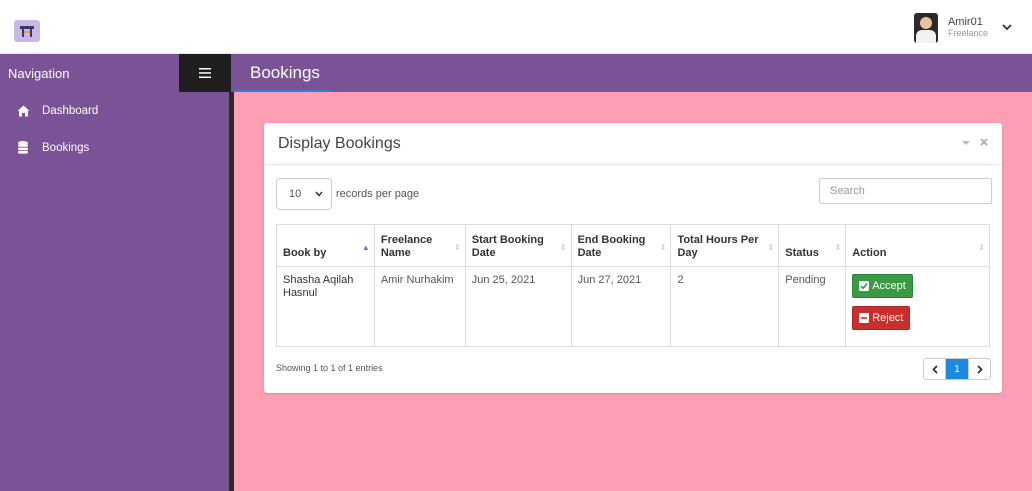  Describe the element at coordinates (304, 194) in the screenshot. I see `records-per-page-select: 10` at that location.